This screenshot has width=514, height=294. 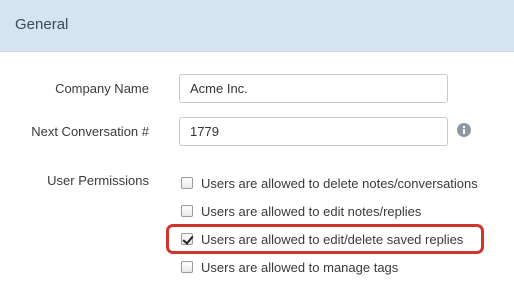 What do you see at coordinates (90, 131) in the screenshot?
I see `next-conversation-label: Next Conversation #` at bounding box center [90, 131].